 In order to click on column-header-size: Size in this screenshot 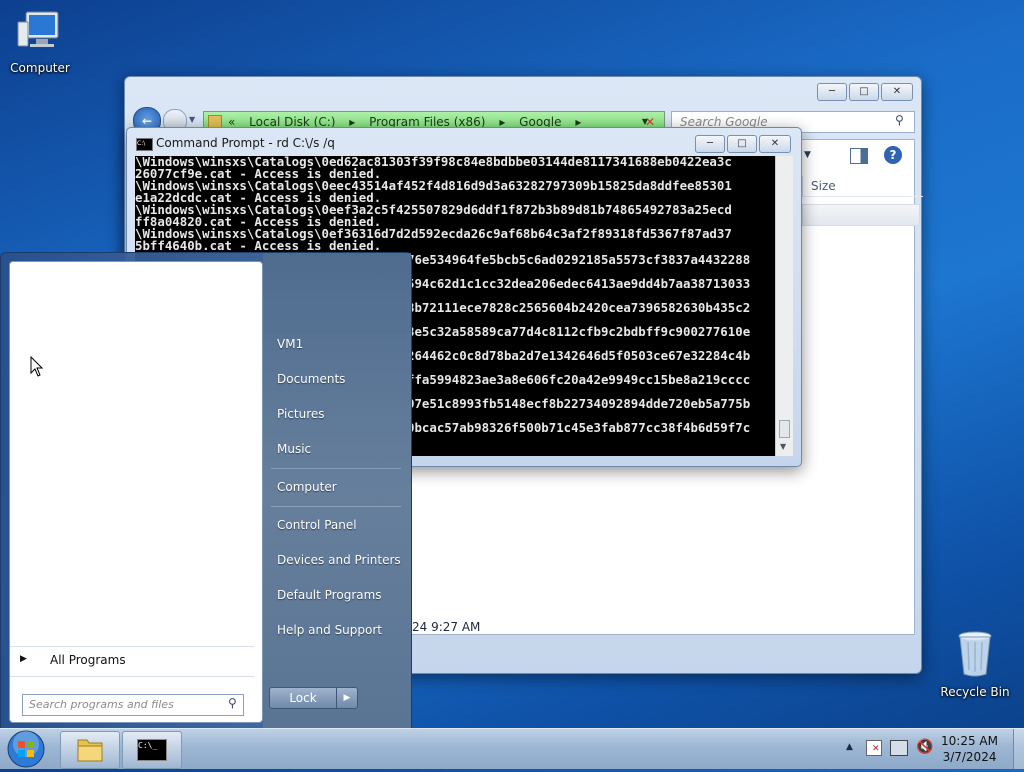, I will do `click(862, 186)`.